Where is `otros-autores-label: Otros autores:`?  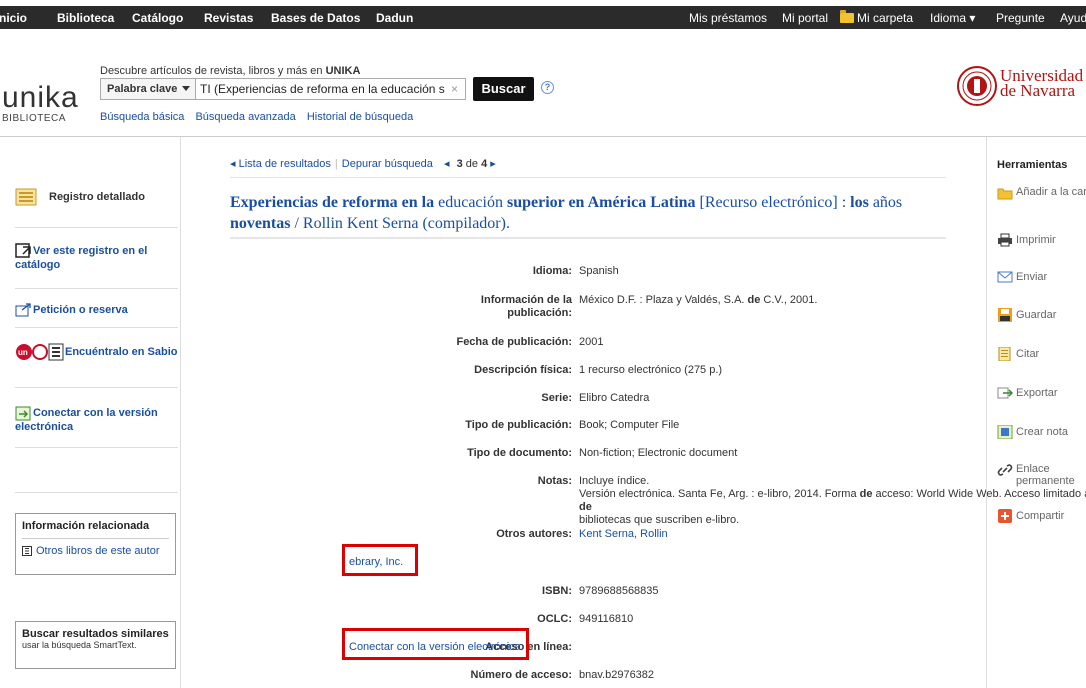
otros-autores-label: Otros autores: is located at coordinates (534, 534).